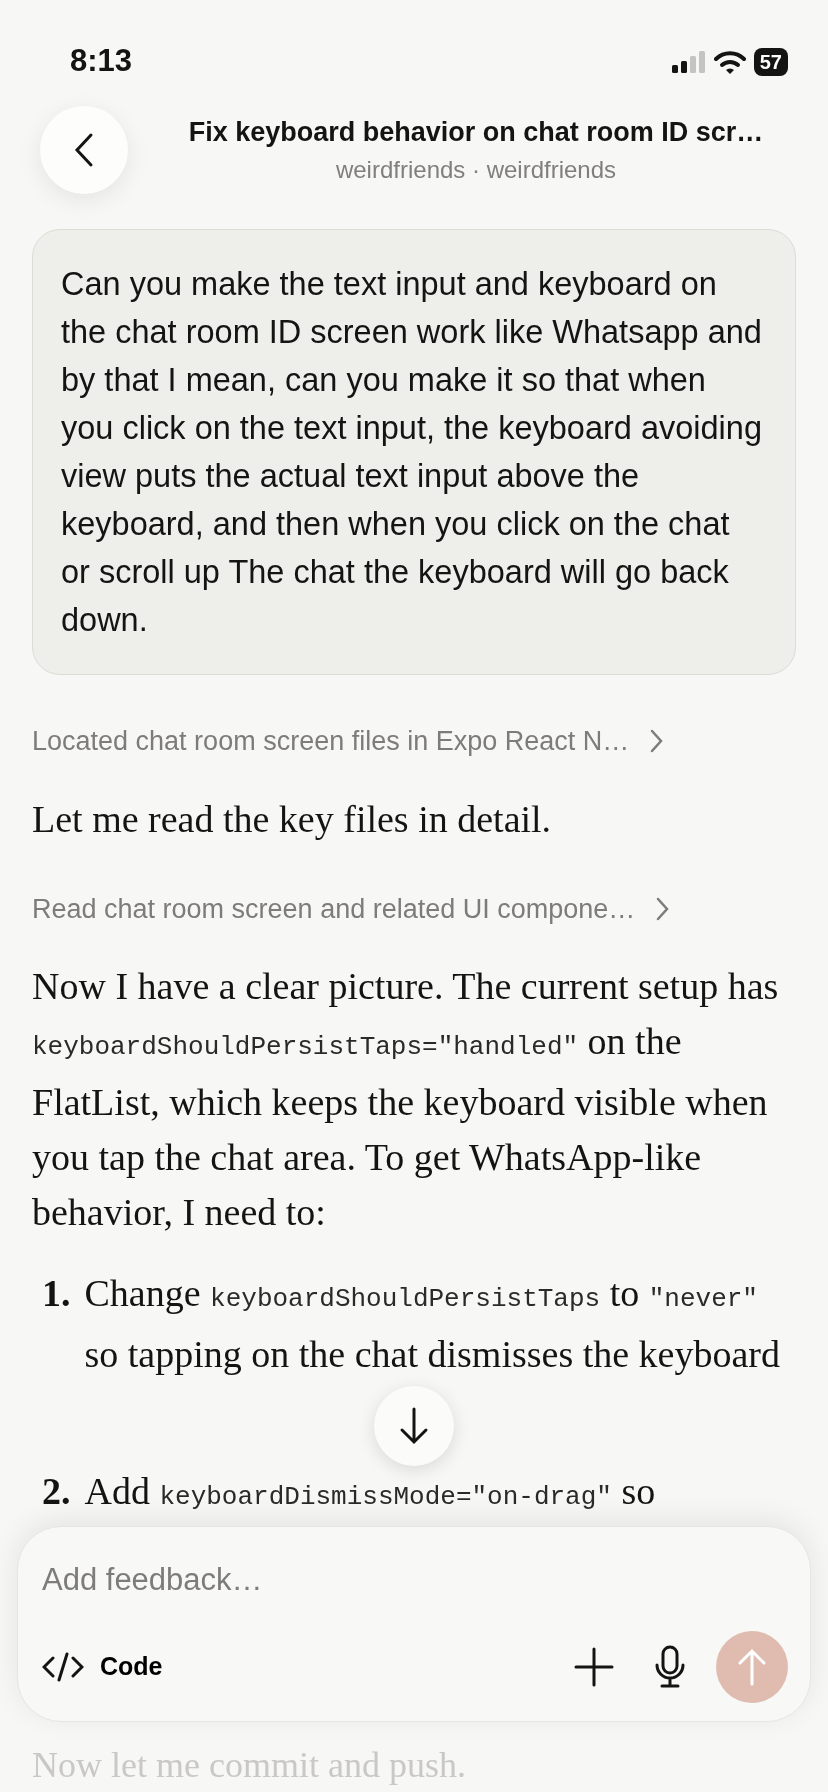  What do you see at coordinates (414, 1426) in the screenshot?
I see `down-arrow-icon` at bounding box center [414, 1426].